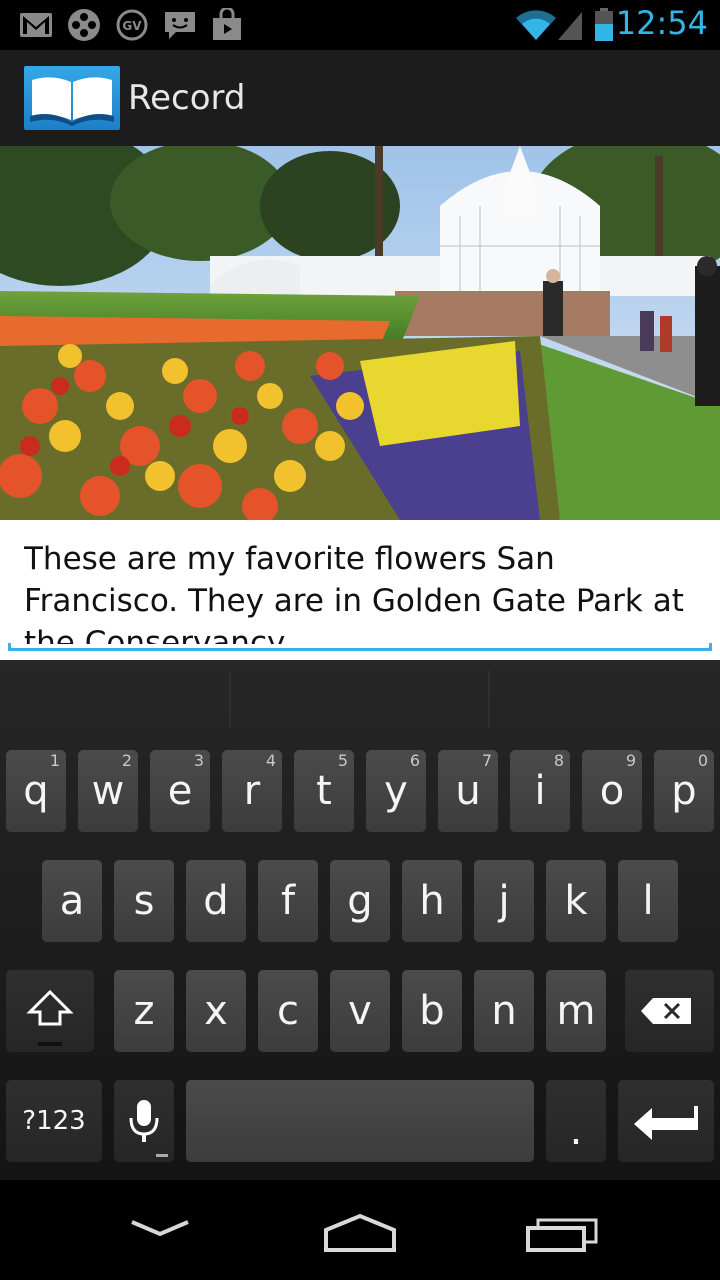 This screenshot has height=1280, width=720. I want to click on back-icon, so click(160, 1230).